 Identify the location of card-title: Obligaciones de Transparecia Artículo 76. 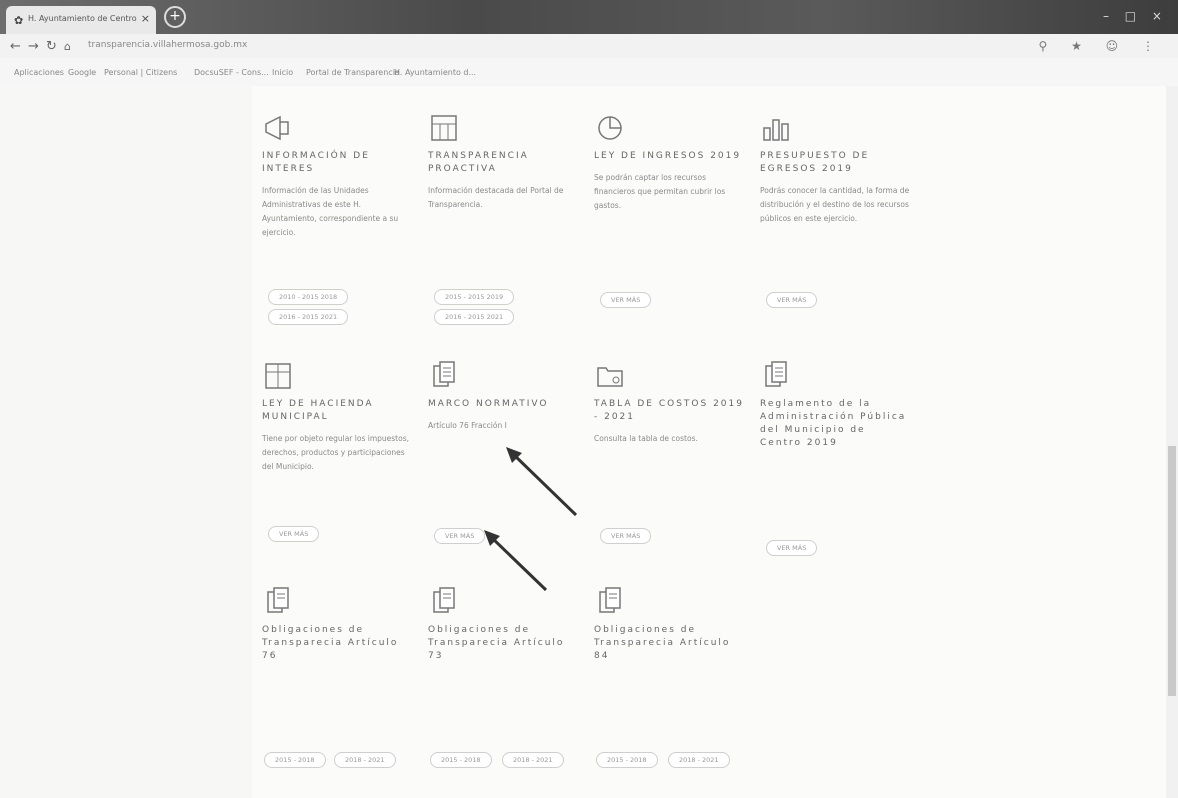
(330, 643).